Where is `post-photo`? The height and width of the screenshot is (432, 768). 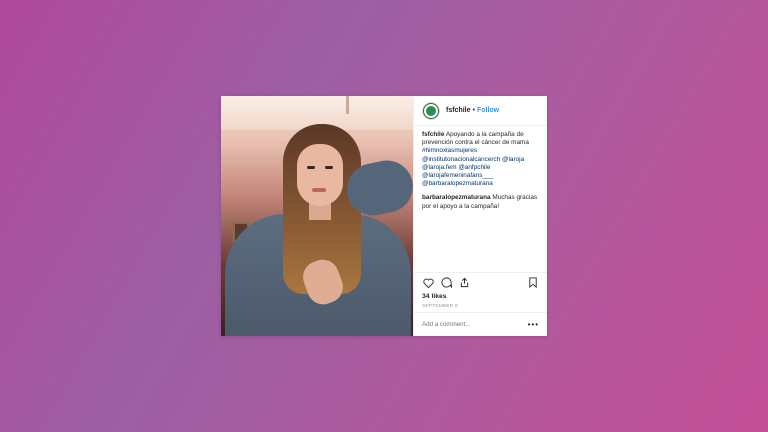
post-photo is located at coordinates (317, 216).